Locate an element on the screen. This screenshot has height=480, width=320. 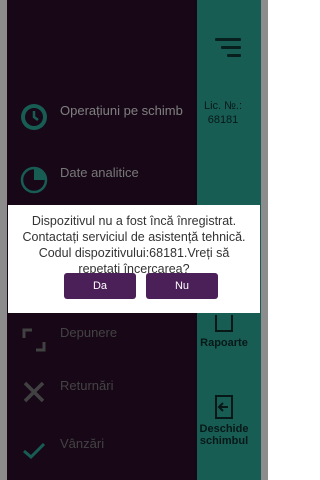
no-button: Nu is located at coordinates (182, 286).